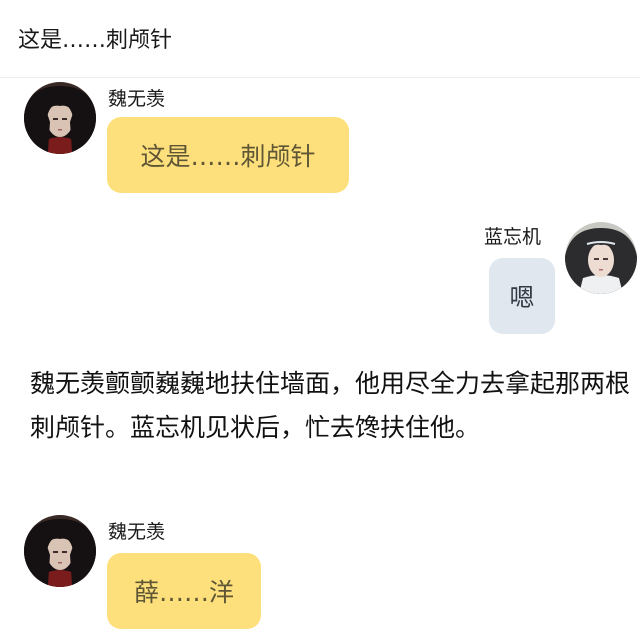 Image resolution: width=640 pixels, height=640 pixels. What do you see at coordinates (522, 296) in the screenshot?
I see `message-bubble: 嗯` at bounding box center [522, 296].